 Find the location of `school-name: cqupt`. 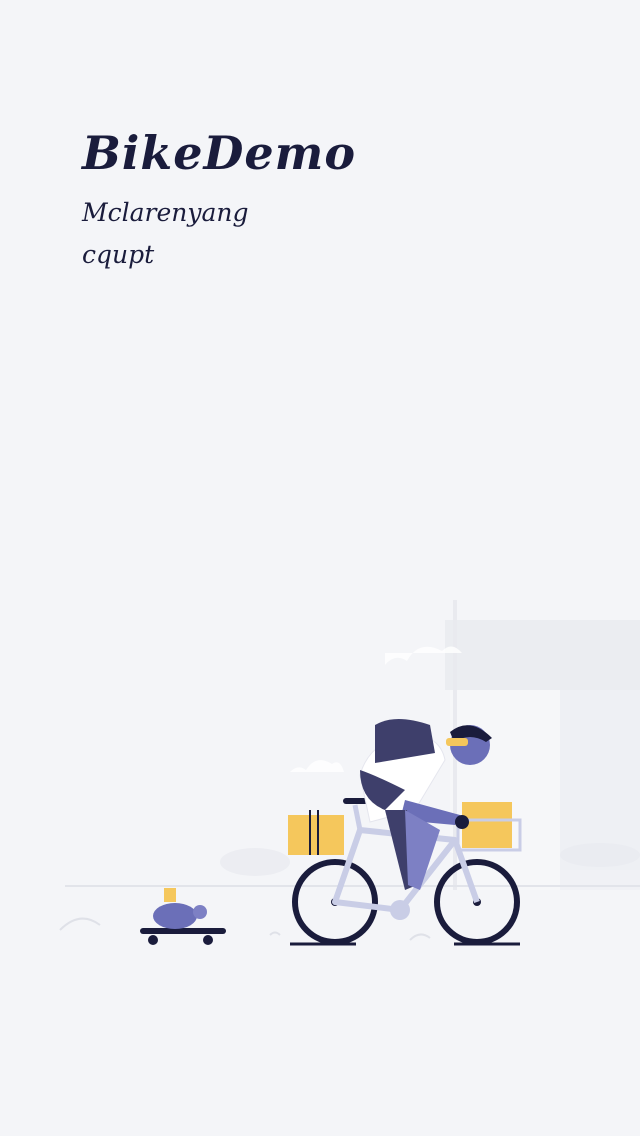

school-name: cqupt is located at coordinates (118, 254).